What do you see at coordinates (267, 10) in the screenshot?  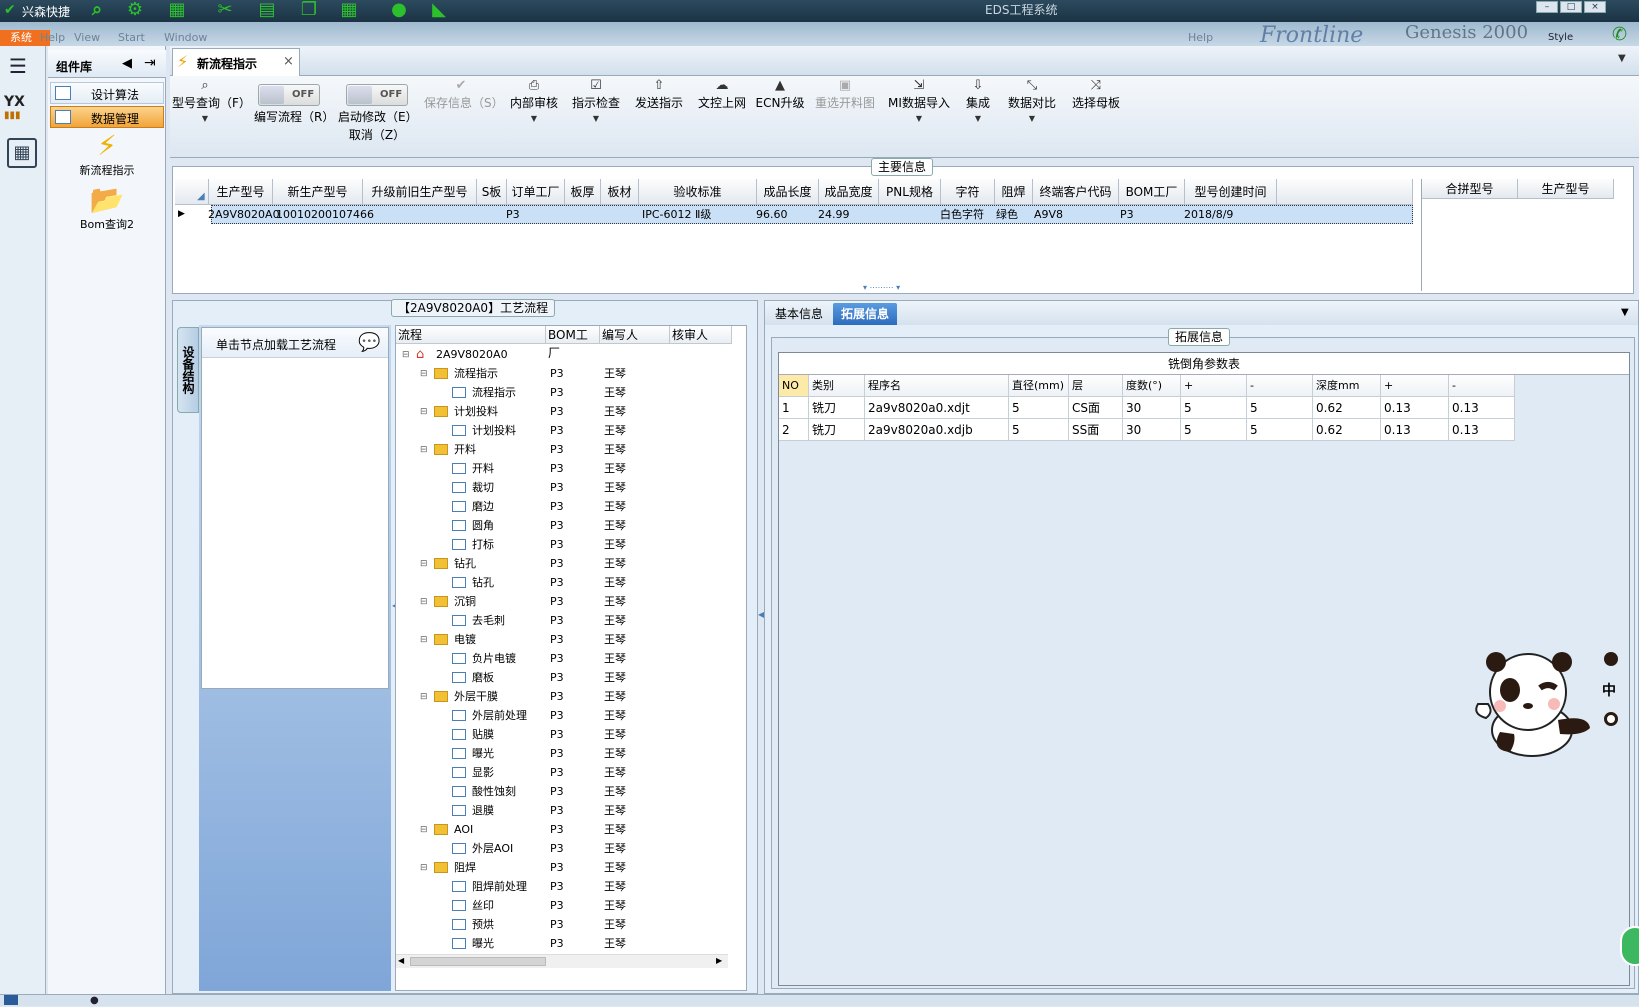 I see `save-icon: ▤` at bounding box center [267, 10].